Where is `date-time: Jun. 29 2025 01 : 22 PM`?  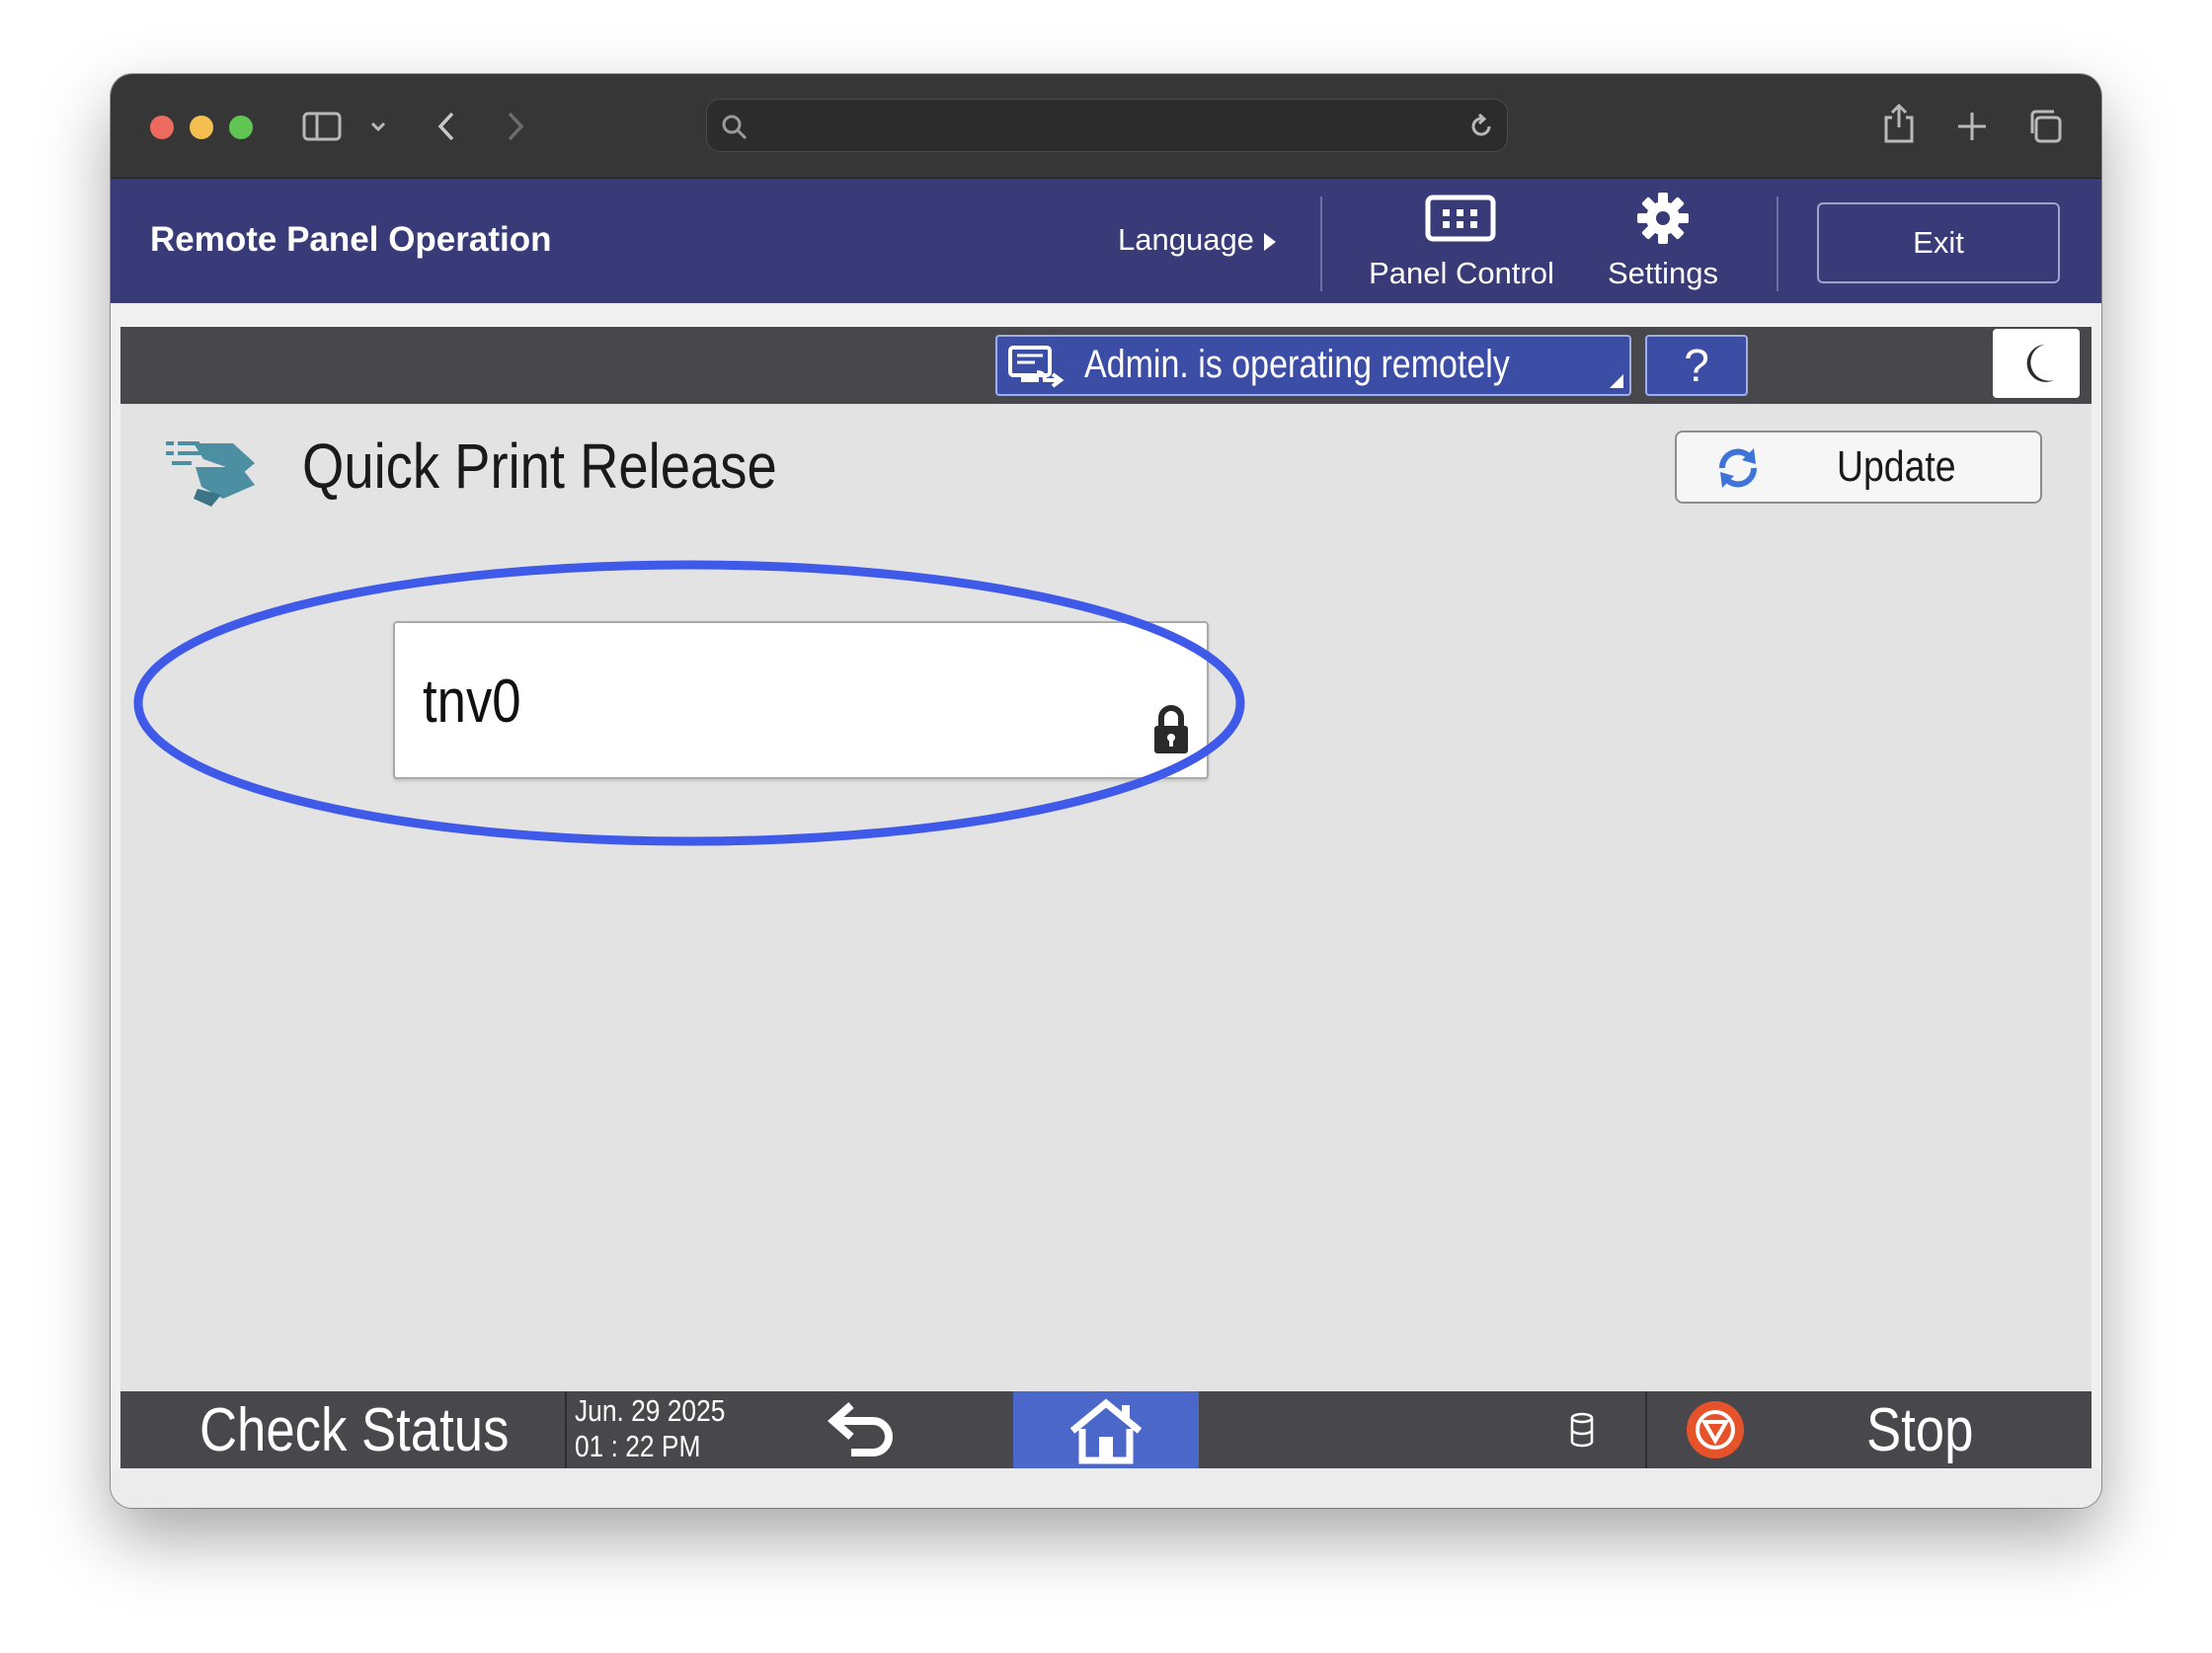 date-time: Jun. 29 2025 01 : 22 PM is located at coordinates (650, 1428).